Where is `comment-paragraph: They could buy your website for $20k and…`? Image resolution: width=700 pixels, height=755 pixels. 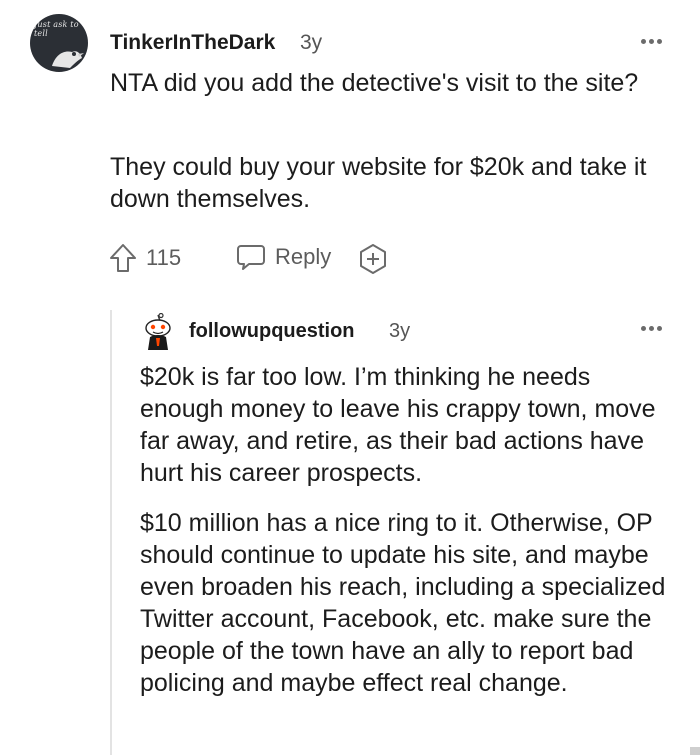
comment-paragraph: They could buy your website for $20k and… is located at coordinates (378, 183).